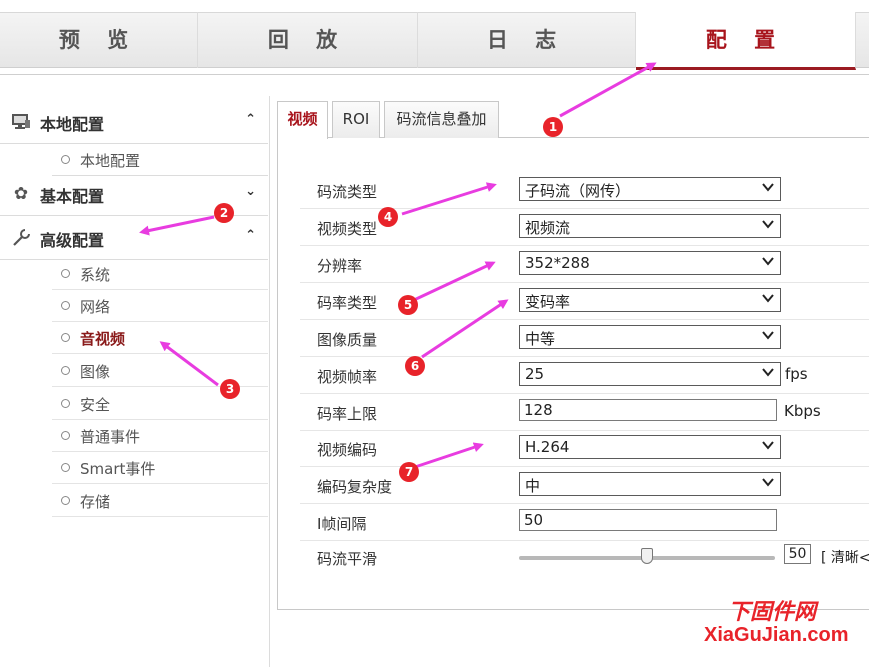  I want to click on watermark-logo: 下固件网, so click(772, 612).